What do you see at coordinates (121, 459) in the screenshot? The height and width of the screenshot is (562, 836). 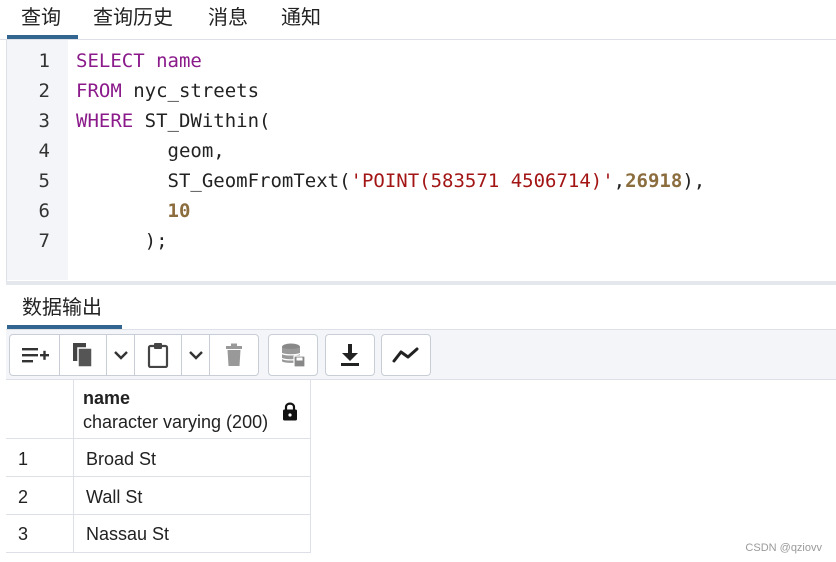 I see `cell-value: Broad St` at bounding box center [121, 459].